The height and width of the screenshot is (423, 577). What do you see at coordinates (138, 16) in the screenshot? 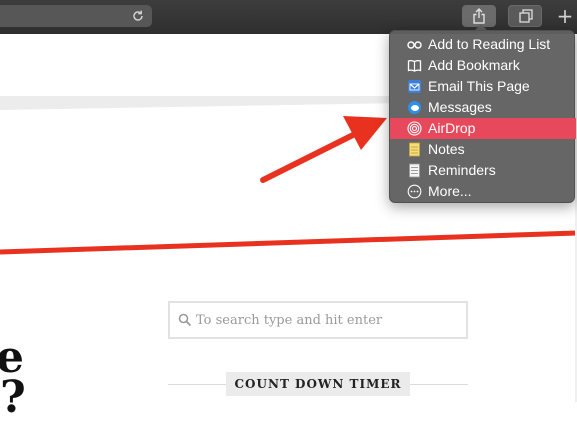
I see `reload-icon` at bounding box center [138, 16].